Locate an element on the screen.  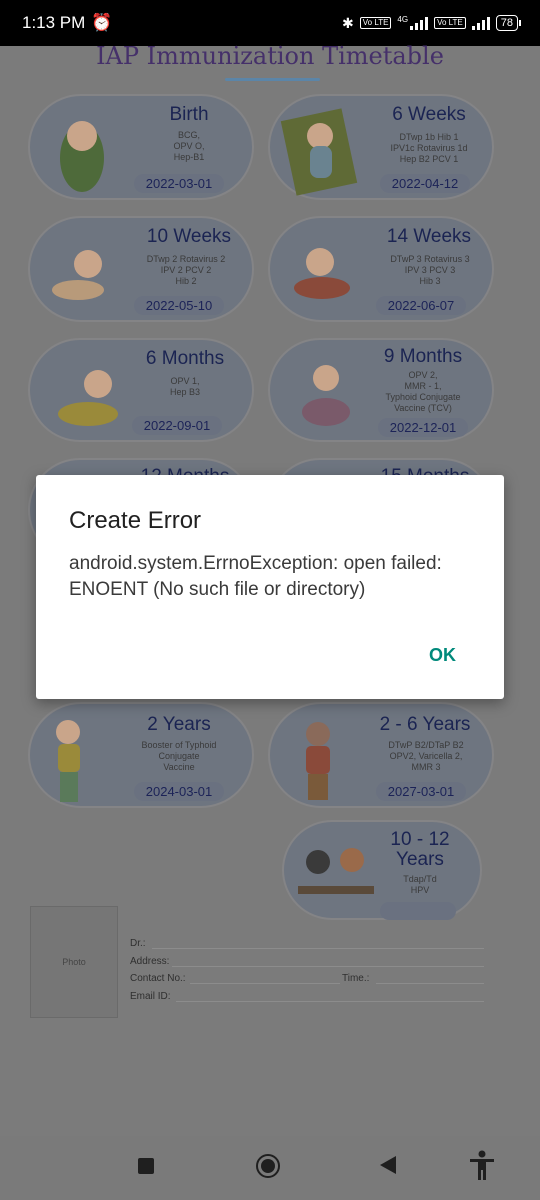
card-vaccines: DTwP B2/DTaP B2 OPV2, Varicella 2, MMR 3 is located at coordinates (426, 756).